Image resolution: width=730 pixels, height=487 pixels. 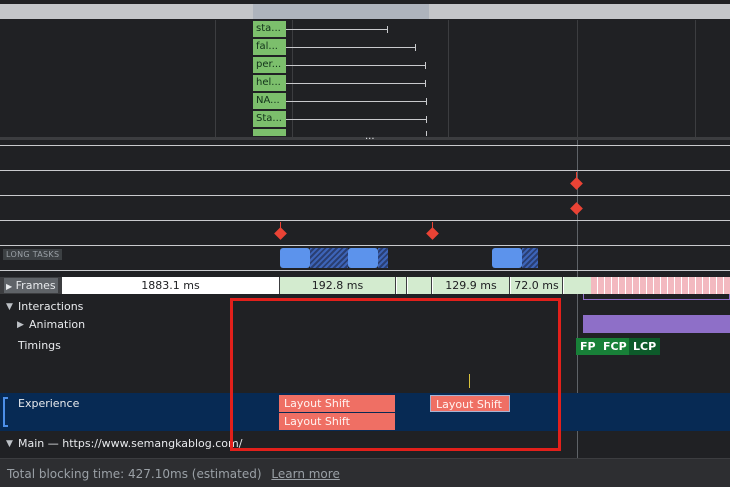 I want to click on frame-duration: 129.9 ms, so click(x=471, y=285).